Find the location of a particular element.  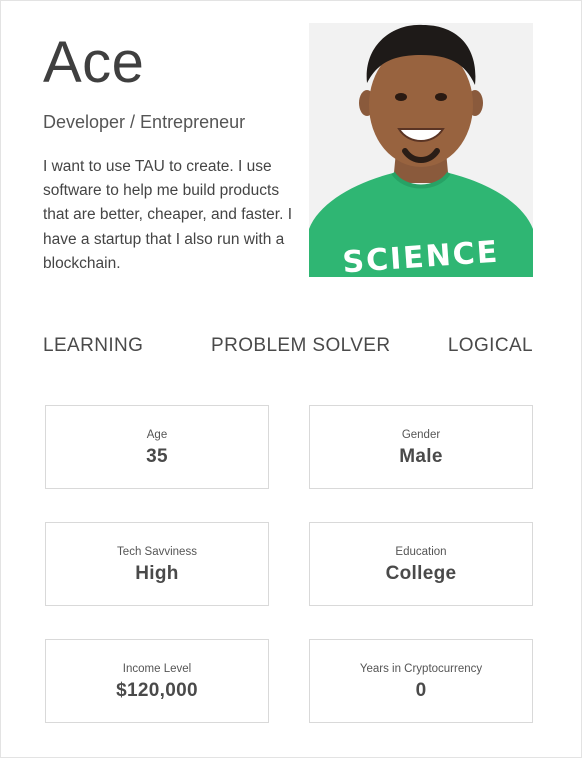

stat-card-education: Education College is located at coordinates (421, 564).